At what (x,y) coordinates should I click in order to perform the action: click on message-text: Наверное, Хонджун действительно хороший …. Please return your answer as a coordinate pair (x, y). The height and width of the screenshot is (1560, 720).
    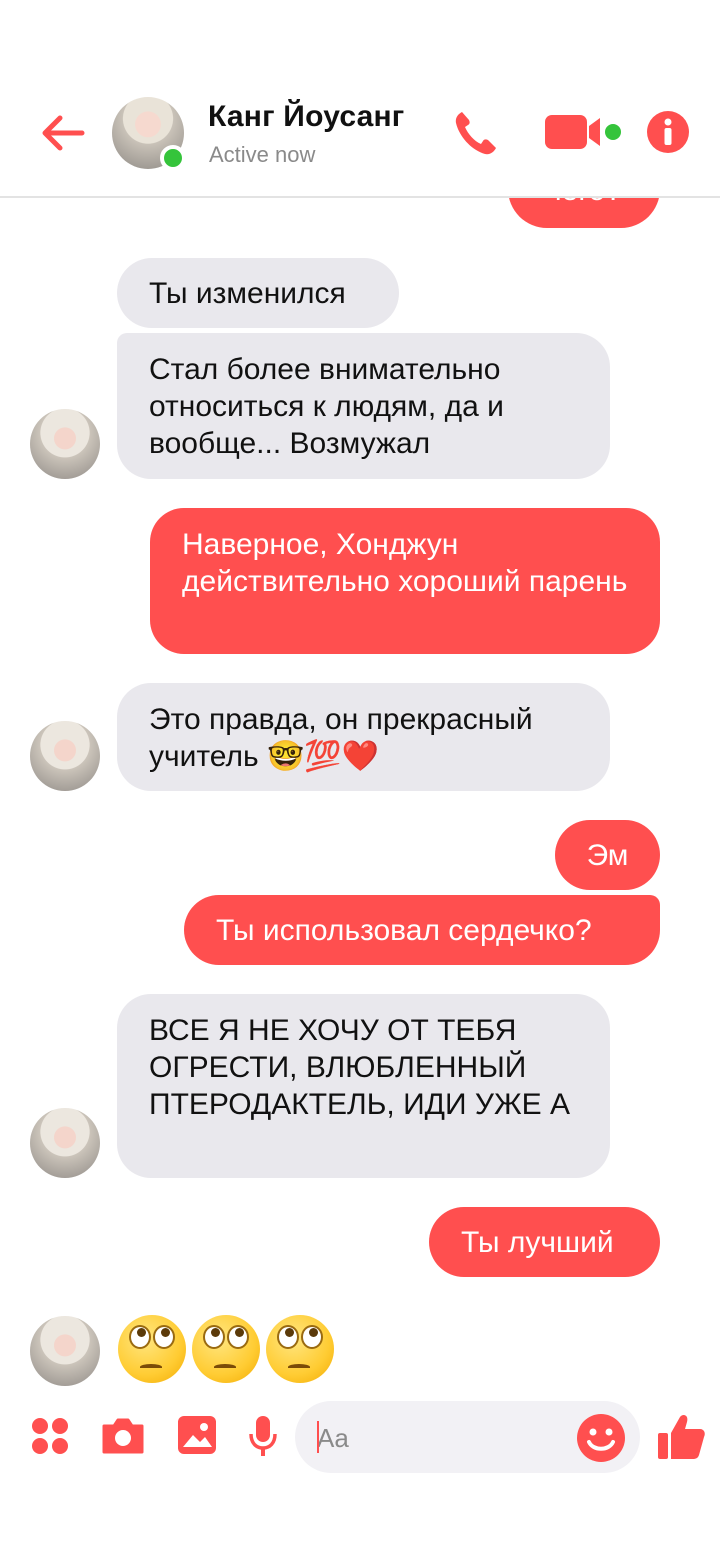
    Looking at the image, I should click on (405, 563).